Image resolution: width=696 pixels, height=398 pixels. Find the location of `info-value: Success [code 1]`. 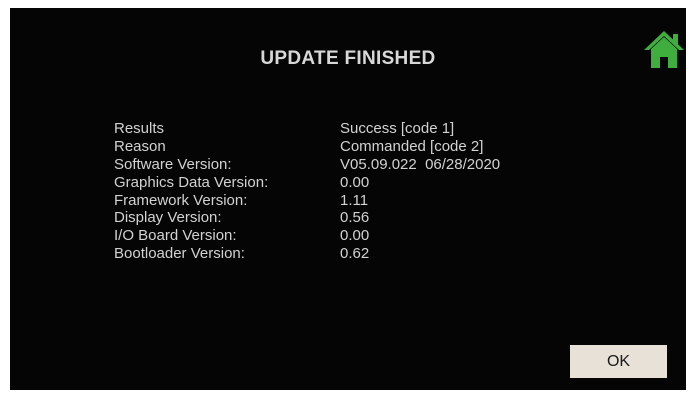

info-value: Success [code 1] is located at coordinates (397, 128).